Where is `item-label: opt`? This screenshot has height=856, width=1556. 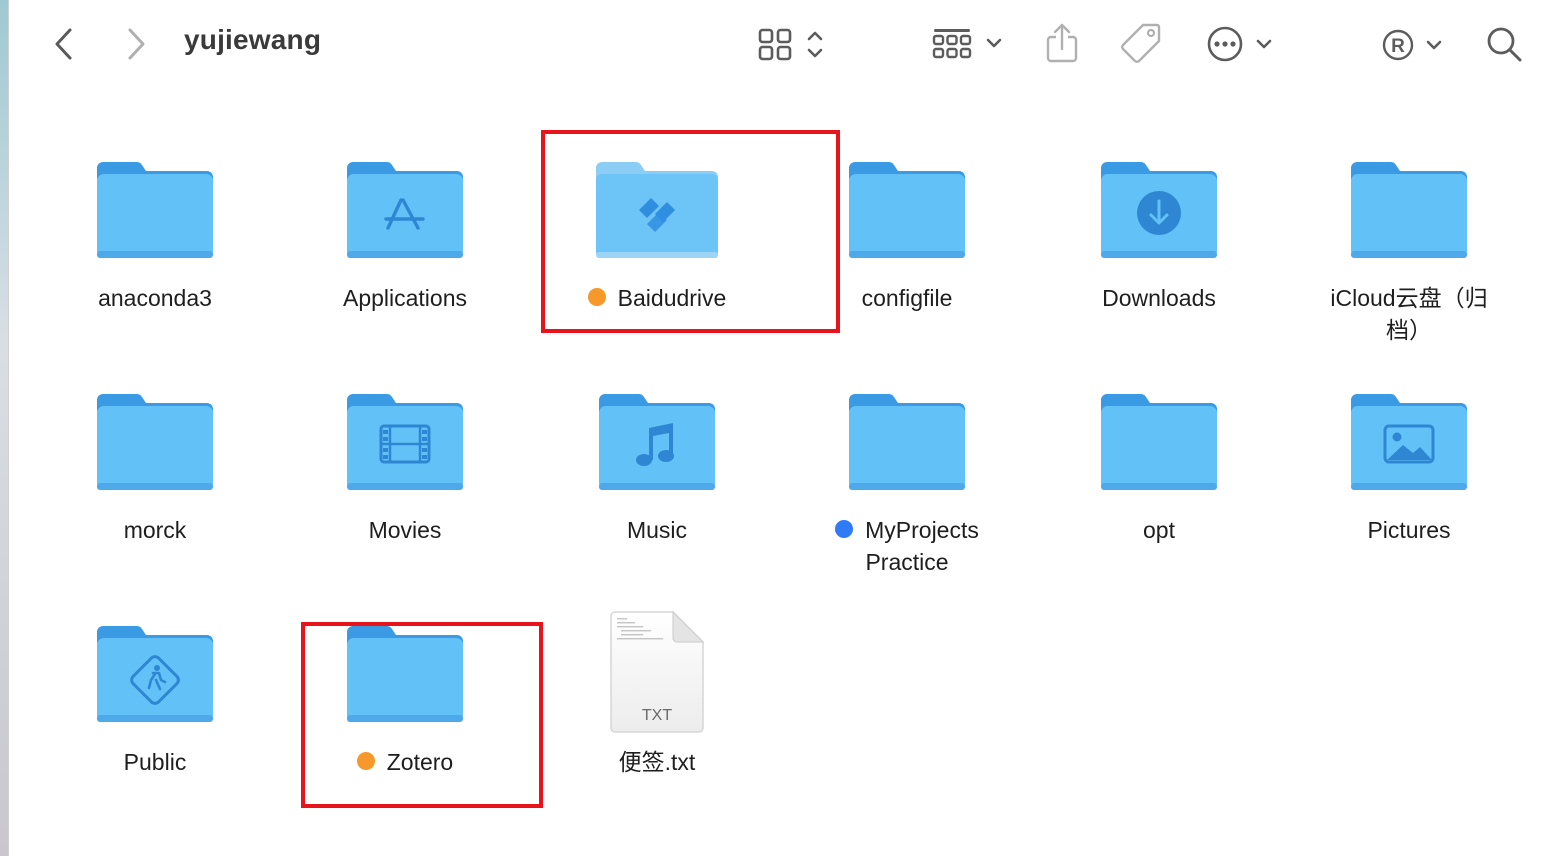 item-label: opt is located at coordinates (1159, 530).